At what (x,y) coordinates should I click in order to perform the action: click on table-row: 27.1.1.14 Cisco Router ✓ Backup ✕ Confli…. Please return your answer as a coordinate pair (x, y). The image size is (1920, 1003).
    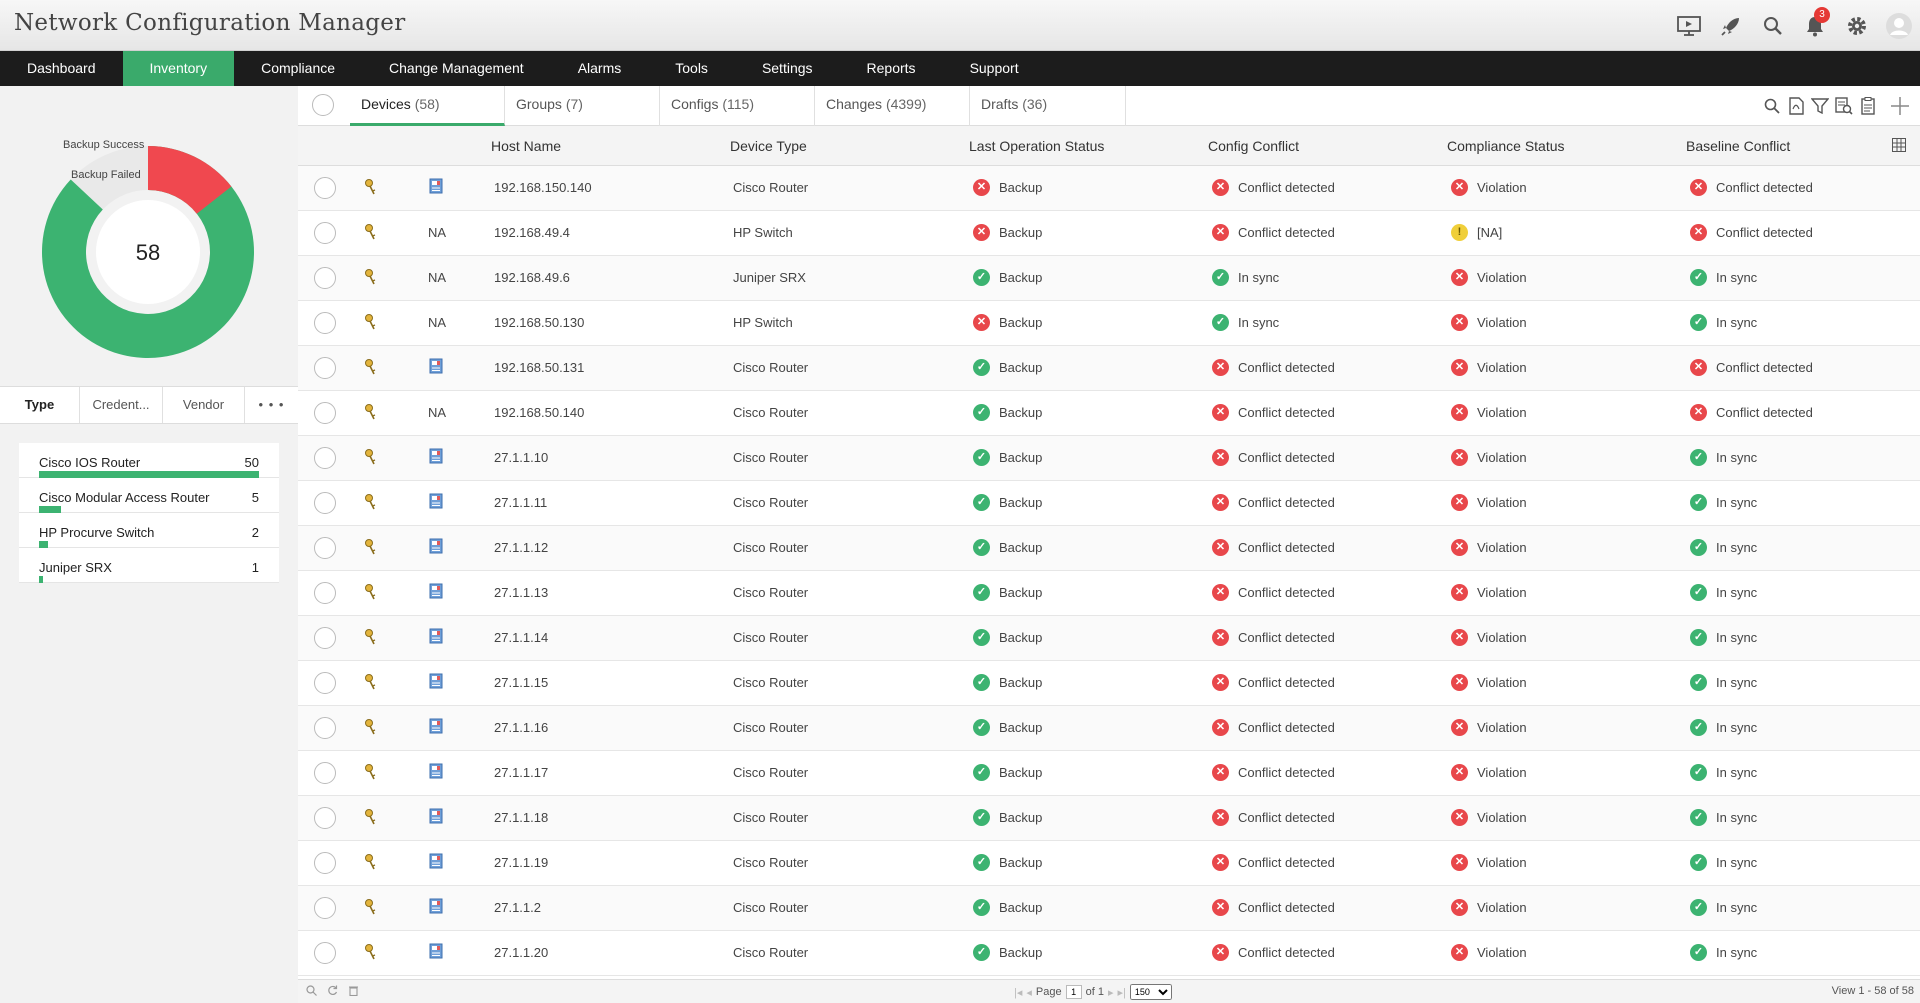
    Looking at the image, I should click on (1109, 638).